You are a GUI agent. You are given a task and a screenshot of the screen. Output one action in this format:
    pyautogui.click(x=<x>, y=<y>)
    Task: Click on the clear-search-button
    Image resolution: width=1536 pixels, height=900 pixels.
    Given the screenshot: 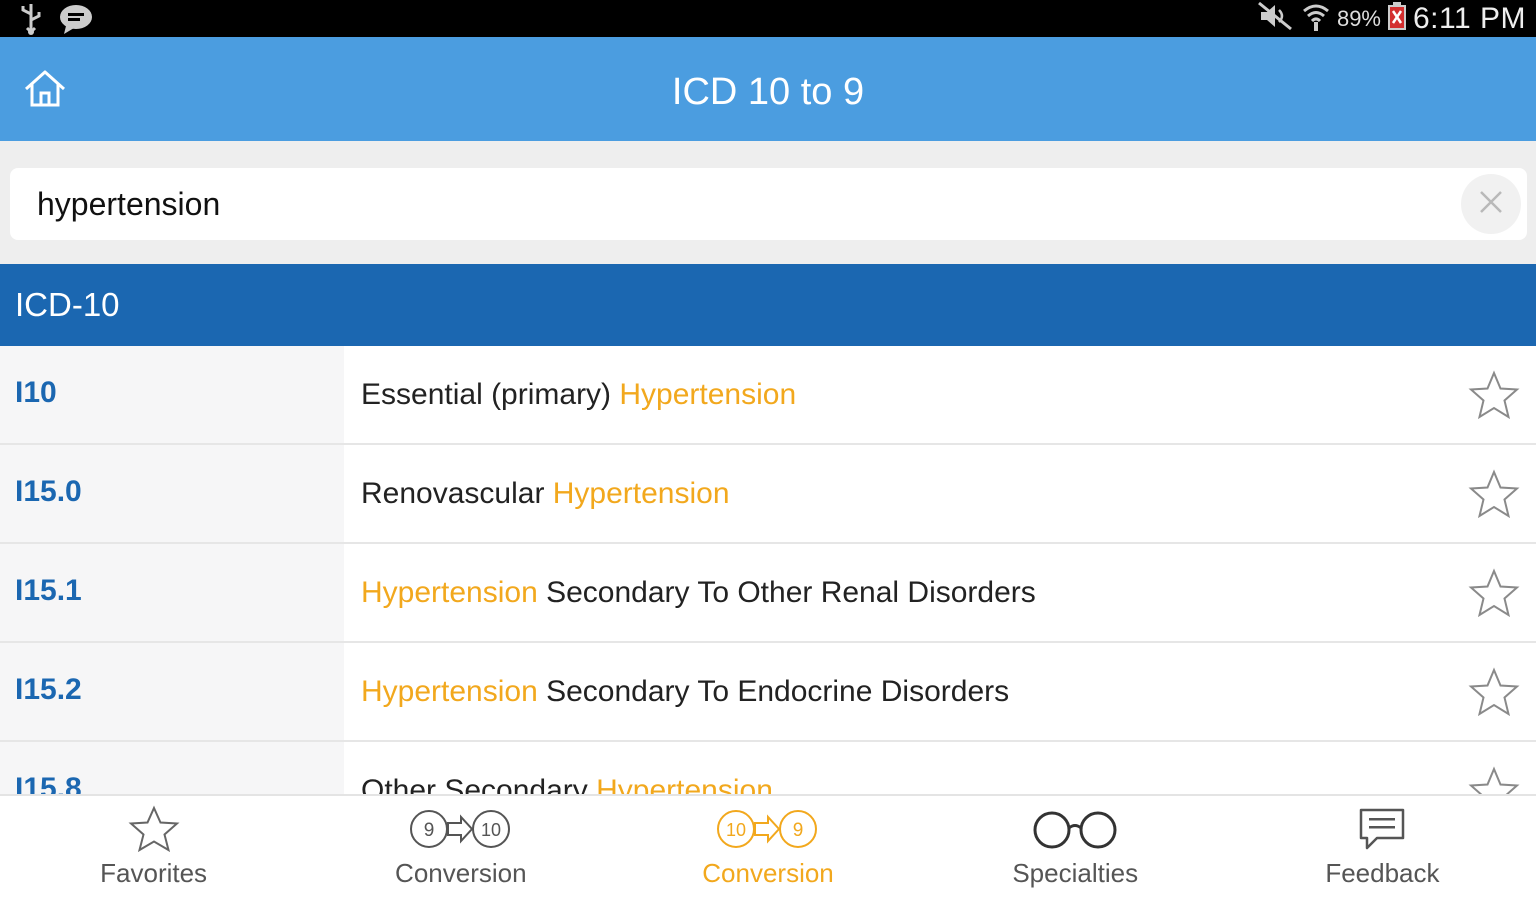 What is the action you would take?
    pyautogui.click(x=1491, y=204)
    